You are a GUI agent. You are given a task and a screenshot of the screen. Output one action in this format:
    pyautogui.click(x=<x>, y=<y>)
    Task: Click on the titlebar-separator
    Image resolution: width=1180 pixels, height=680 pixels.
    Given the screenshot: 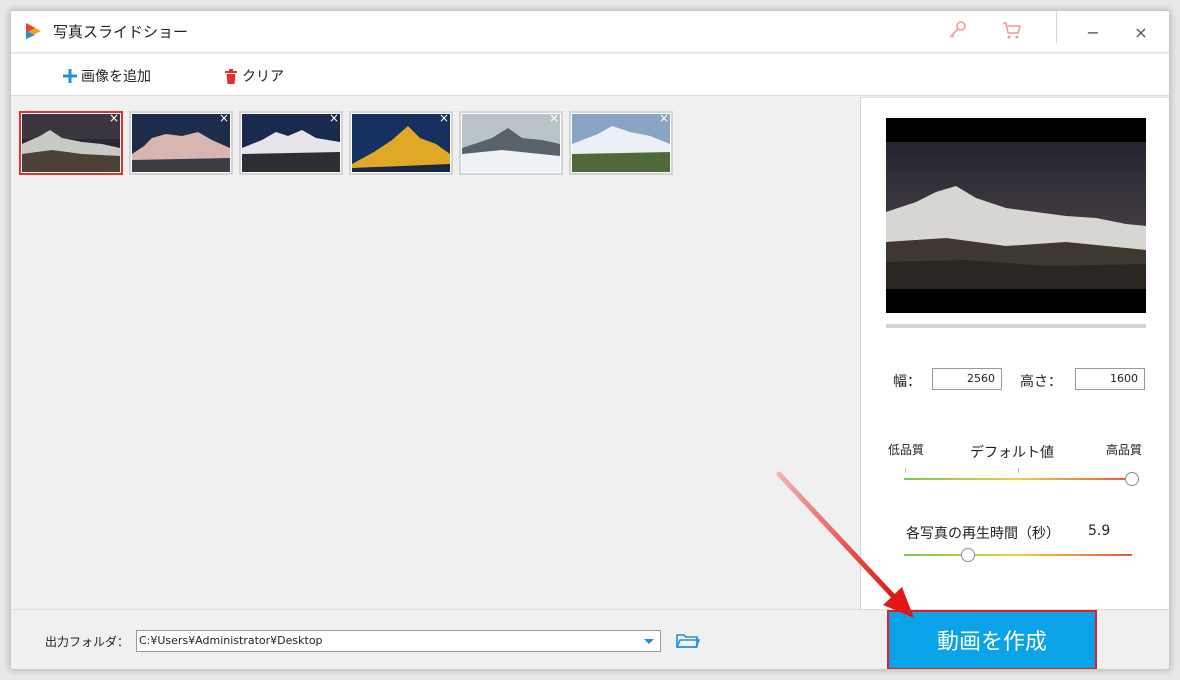 What is the action you would take?
    pyautogui.click(x=1056, y=27)
    